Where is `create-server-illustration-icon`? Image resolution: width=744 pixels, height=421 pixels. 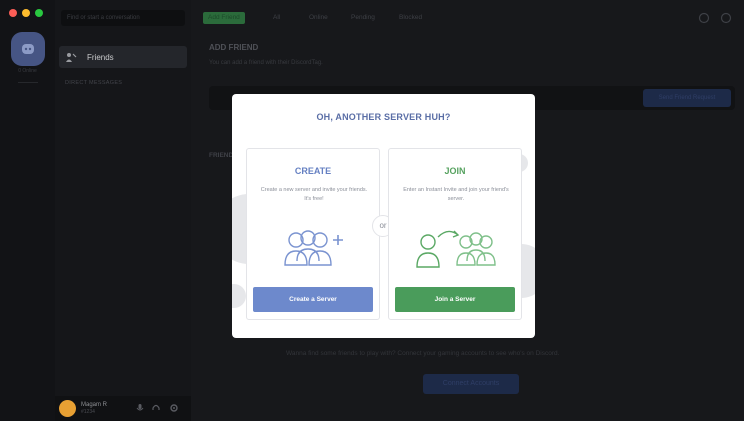
create-server-illustration-icon is located at coordinates (313, 248).